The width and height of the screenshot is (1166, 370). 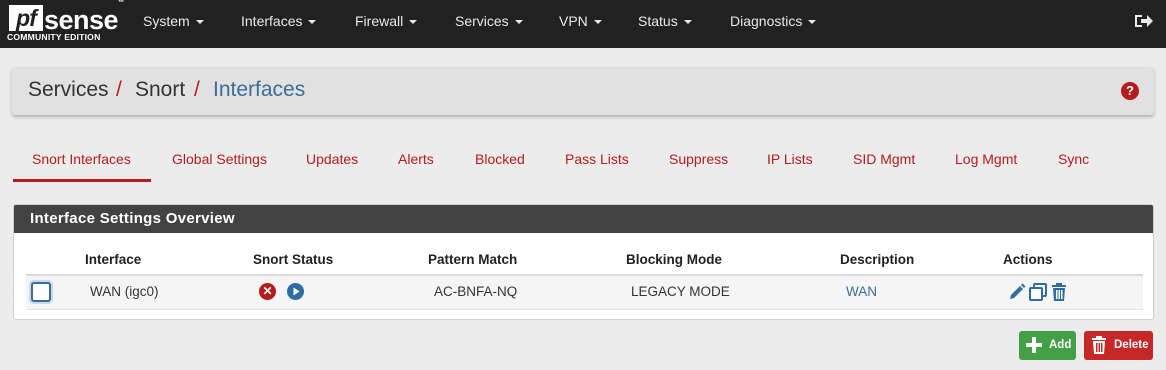 What do you see at coordinates (583, 219) in the screenshot?
I see `panel-heading: Interface Settings Overview` at bounding box center [583, 219].